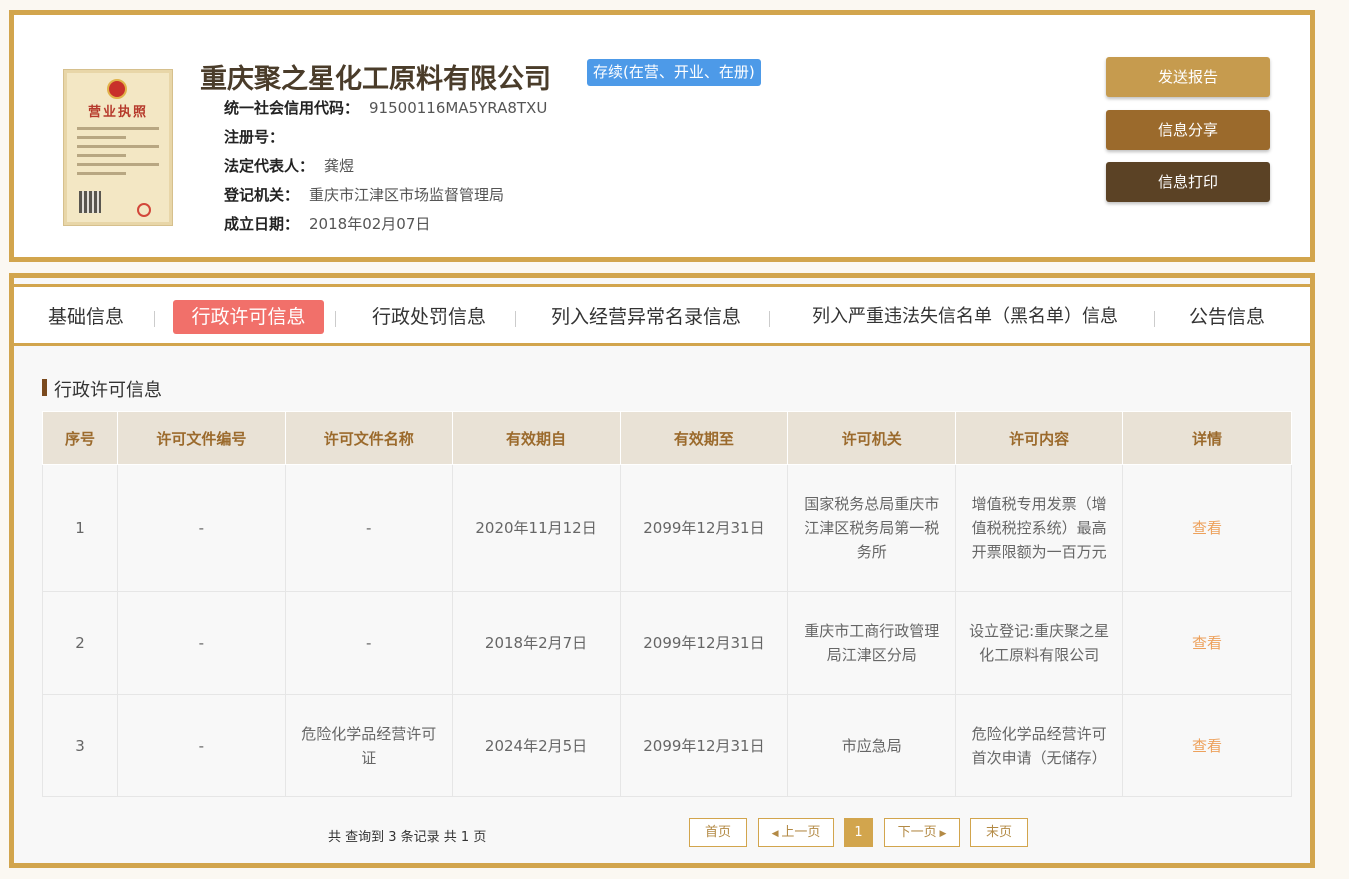  What do you see at coordinates (922, 832) in the screenshot?
I see `next-page-button: 下一页 ▶` at bounding box center [922, 832].